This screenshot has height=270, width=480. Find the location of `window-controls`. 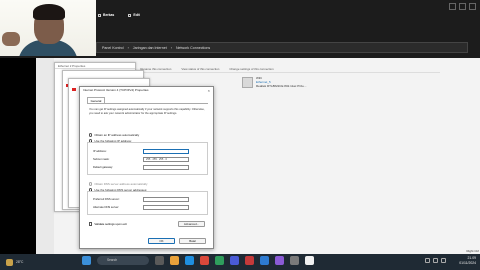

window-controls is located at coordinates (462, 6).